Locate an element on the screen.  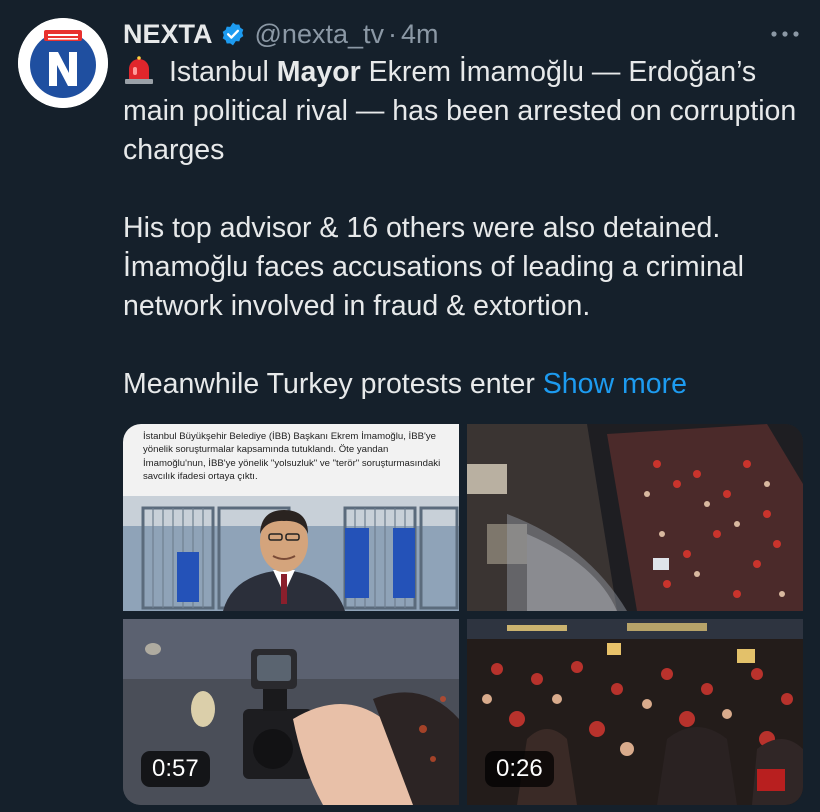
media-video-crowd-night: 0:26 is located at coordinates (635, 712).